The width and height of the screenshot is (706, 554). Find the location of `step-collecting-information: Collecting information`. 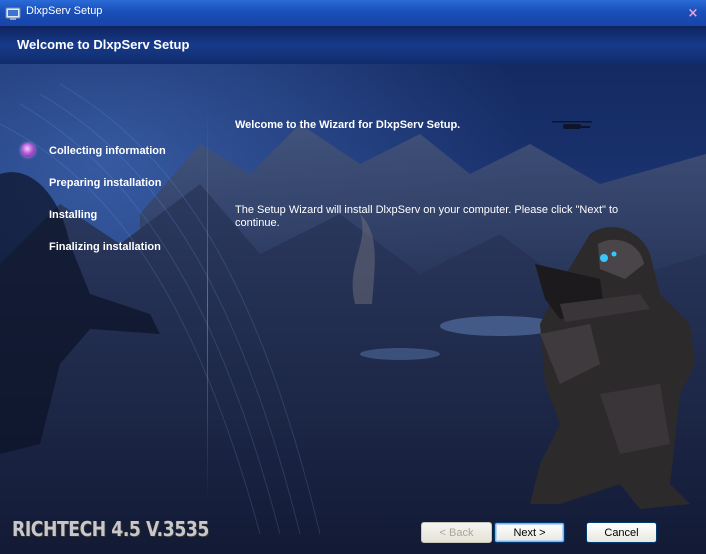

step-collecting-information: Collecting information is located at coordinates (107, 151).